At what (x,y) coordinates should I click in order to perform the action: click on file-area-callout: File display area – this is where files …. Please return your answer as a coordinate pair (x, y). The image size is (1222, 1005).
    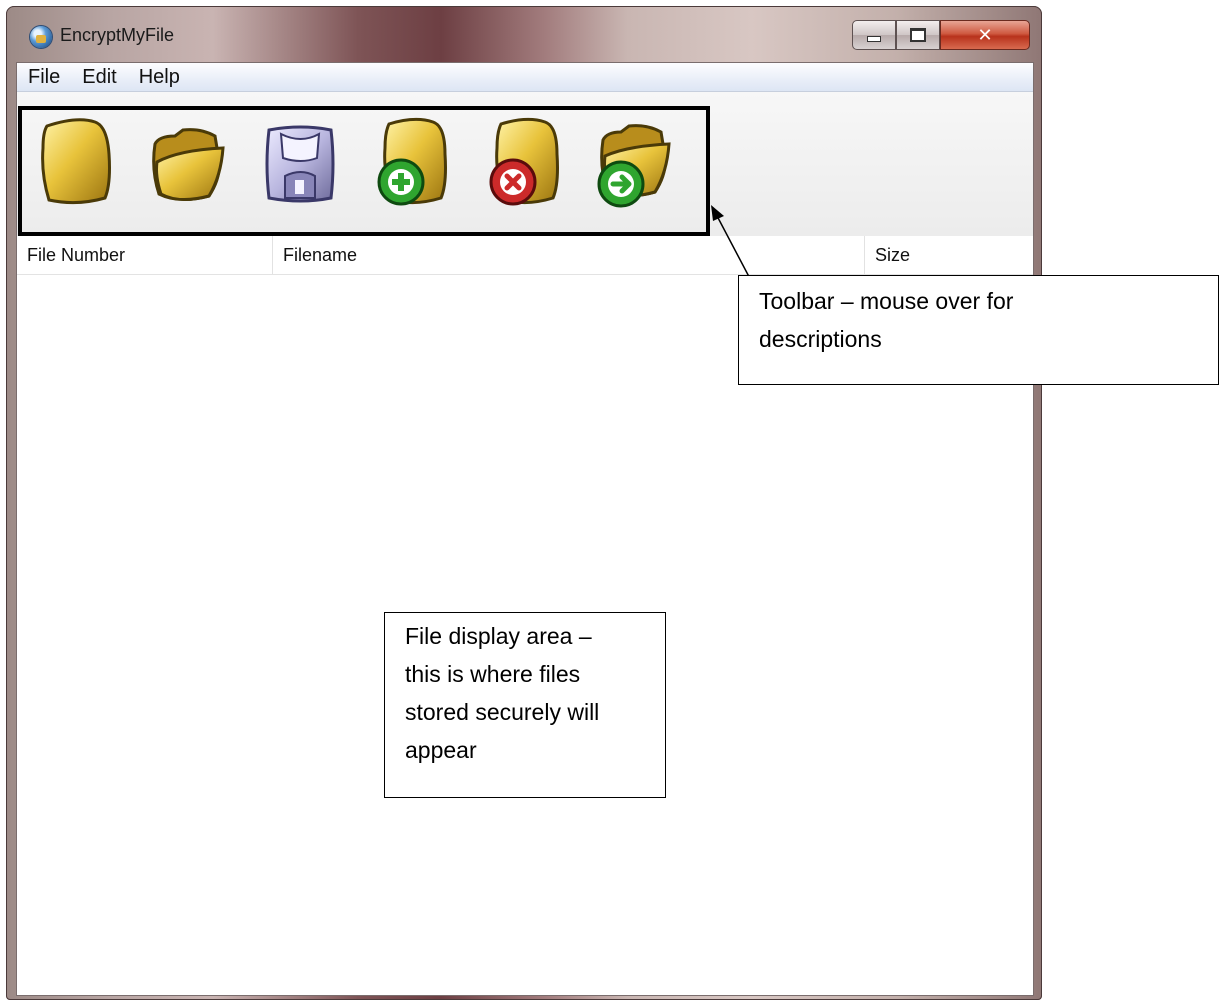
    Looking at the image, I should click on (525, 705).